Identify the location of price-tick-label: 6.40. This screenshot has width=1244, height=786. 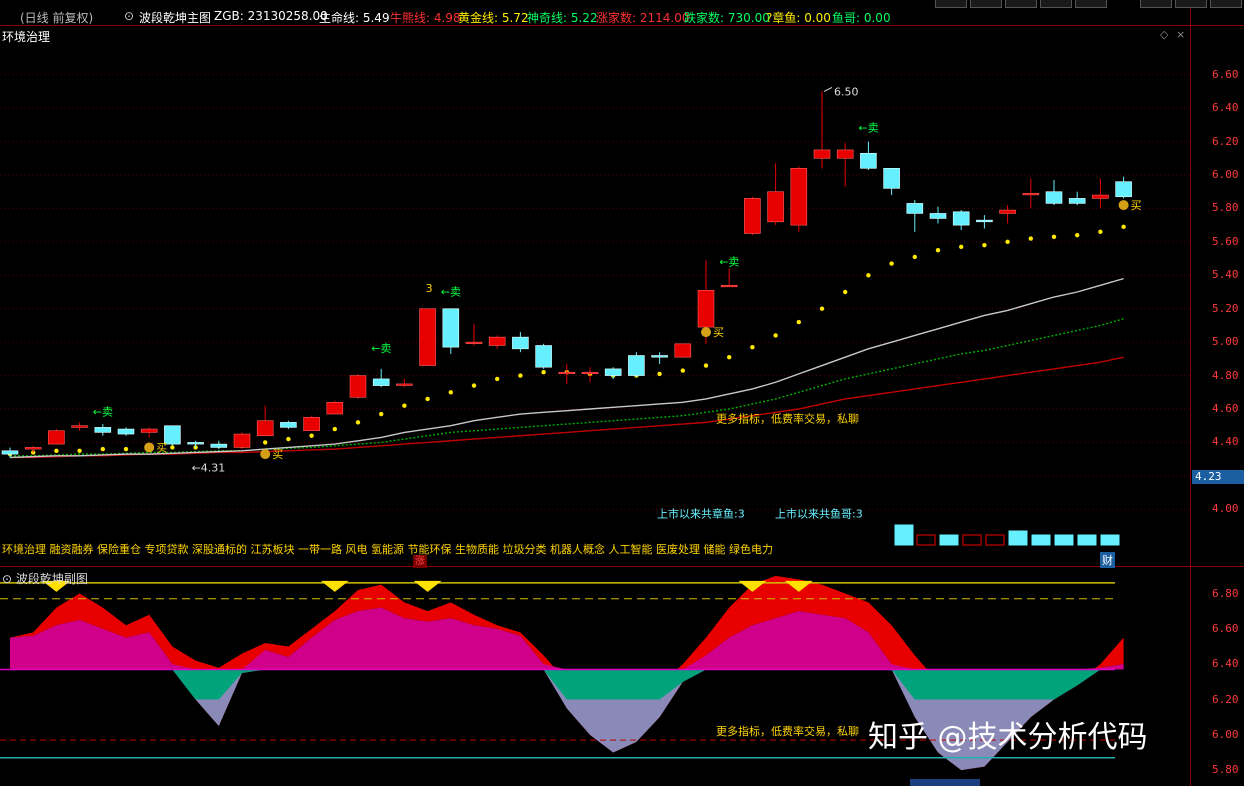
(1225, 108).